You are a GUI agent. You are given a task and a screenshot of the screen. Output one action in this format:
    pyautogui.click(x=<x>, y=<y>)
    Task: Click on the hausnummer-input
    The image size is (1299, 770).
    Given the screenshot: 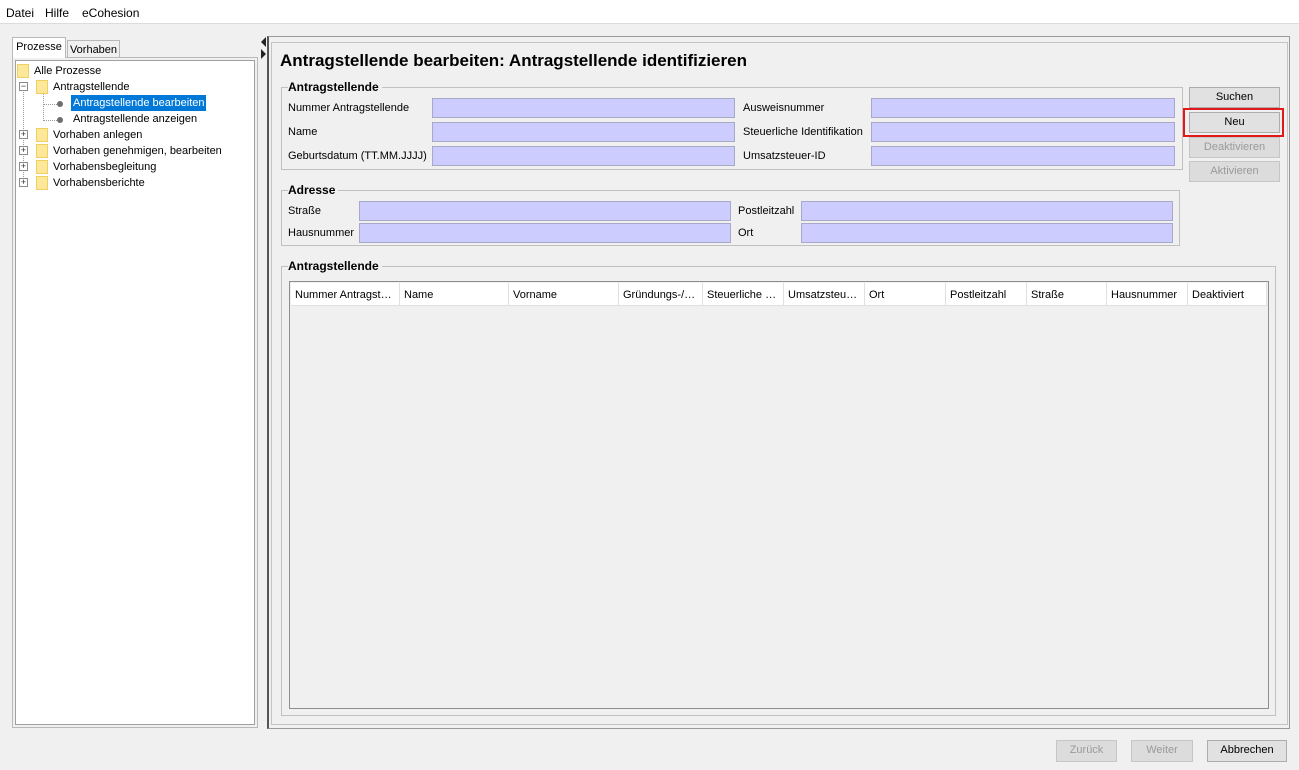 What is the action you would take?
    pyautogui.click(x=545, y=233)
    